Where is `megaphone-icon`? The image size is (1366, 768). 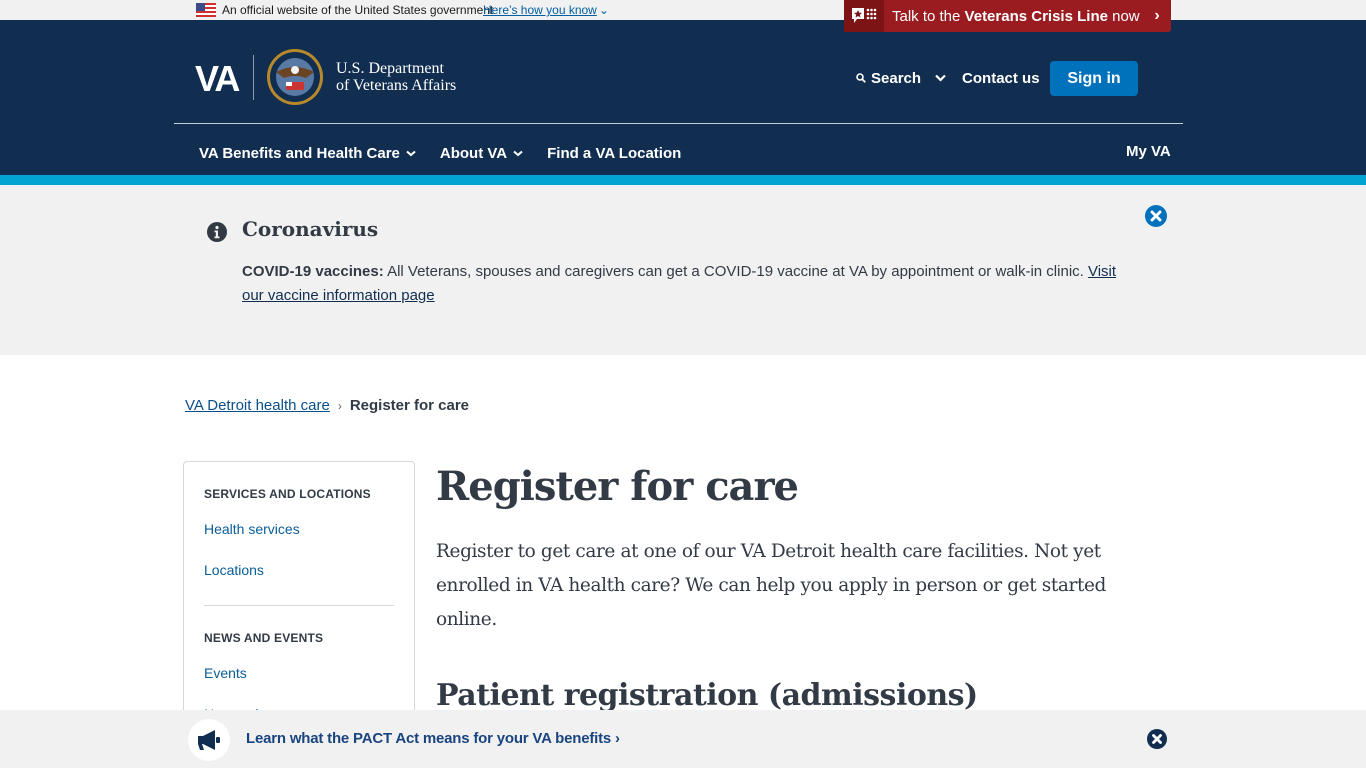
megaphone-icon is located at coordinates (209, 740).